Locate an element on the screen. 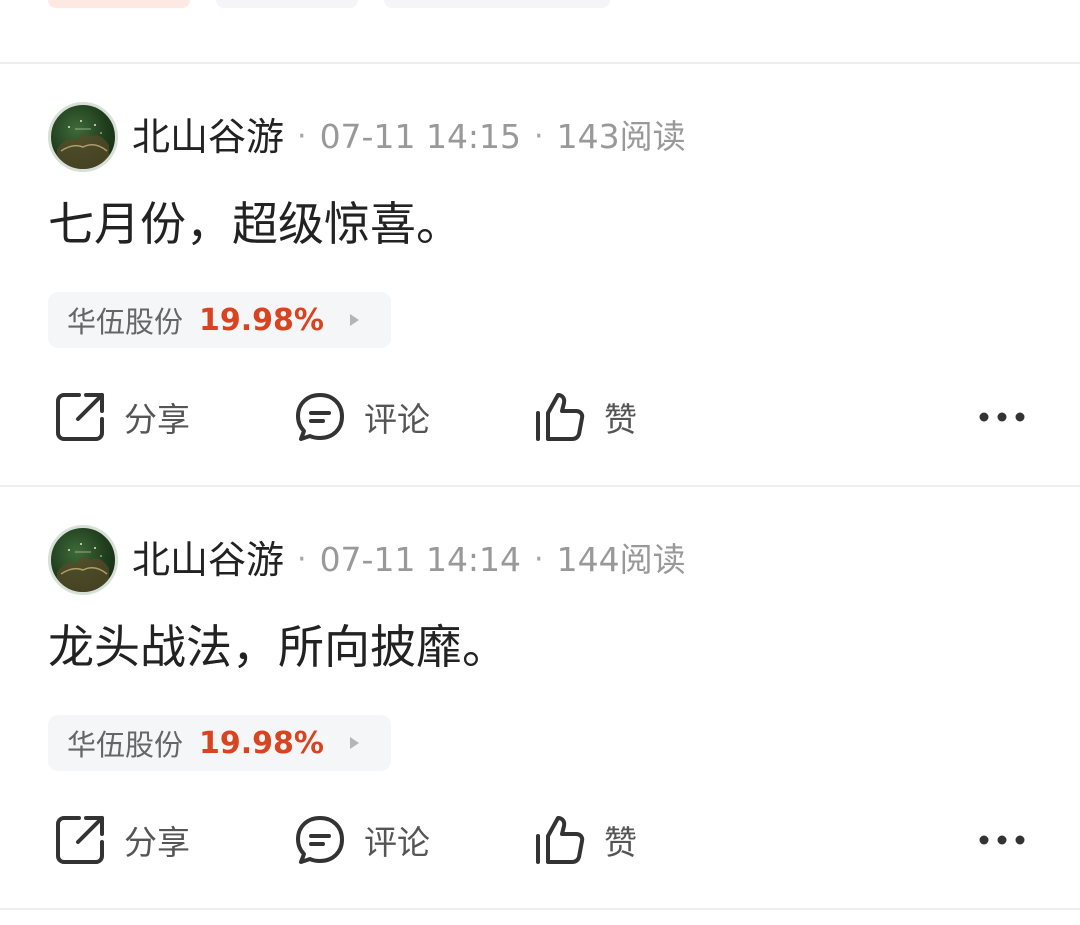 This screenshot has width=1080, height=925. read-count: 144阅读 is located at coordinates (621, 559).